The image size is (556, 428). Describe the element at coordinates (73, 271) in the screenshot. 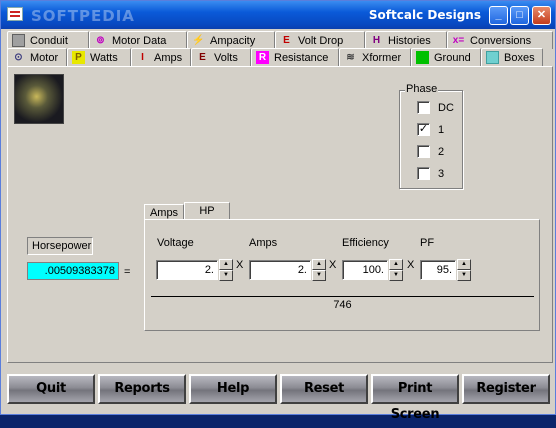

I see `horsepower-value: .00509383378` at that location.